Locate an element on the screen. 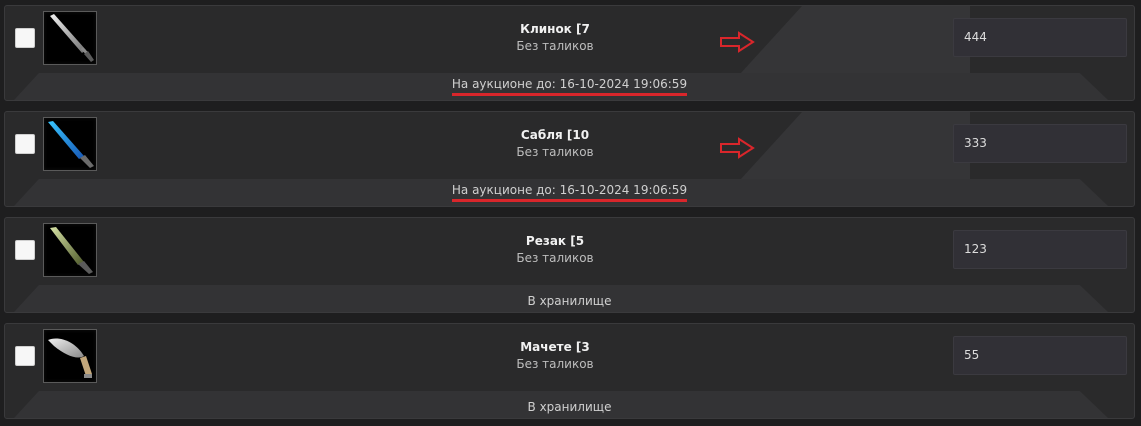 Image resolution: width=1141 pixels, height=426 pixels. machete-icon is located at coordinates (70, 356).